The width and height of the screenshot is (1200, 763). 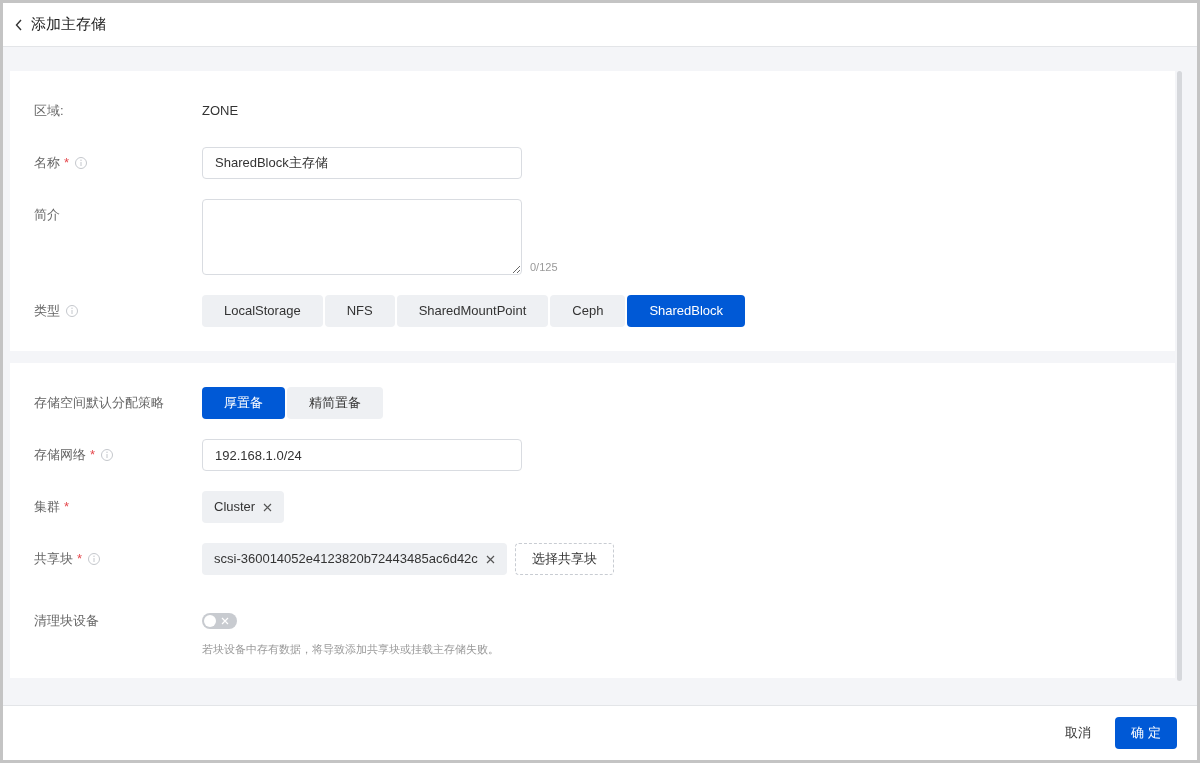 What do you see at coordinates (362, 455) in the screenshot?
I see `input-field: 192.168.1.0/24` at bounding box center [362, 455].